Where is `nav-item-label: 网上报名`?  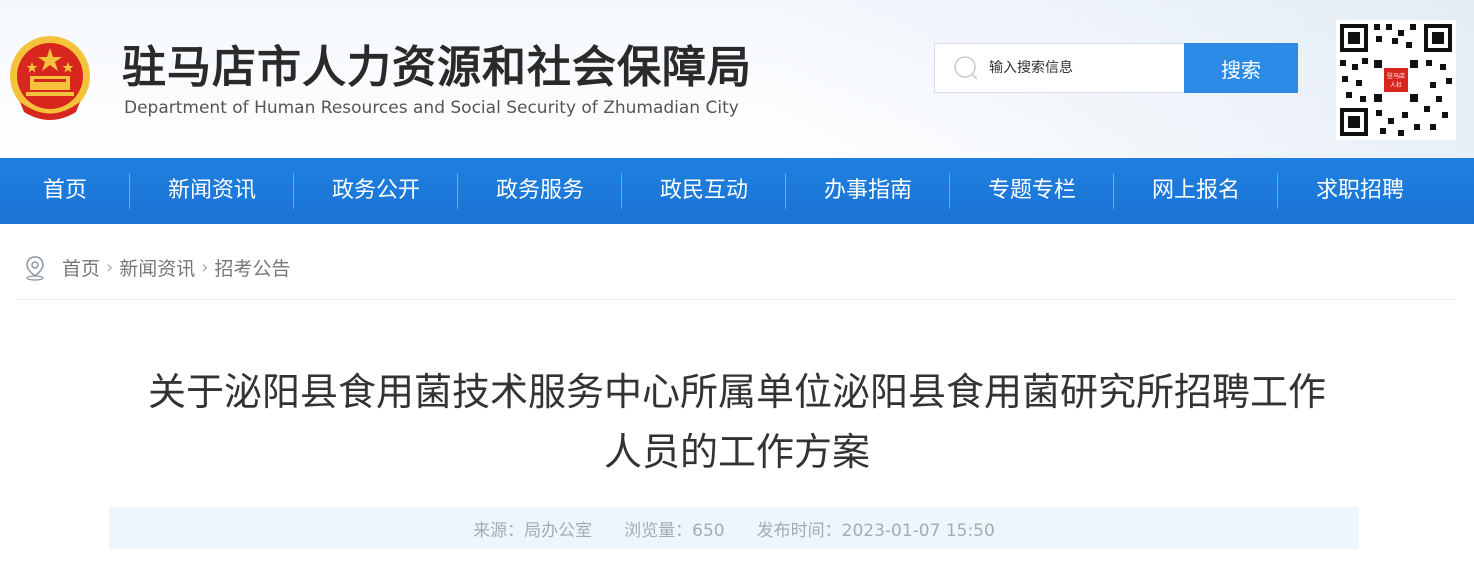
nav-item-label: 网上报名 is located at coordinates (1195, 190).